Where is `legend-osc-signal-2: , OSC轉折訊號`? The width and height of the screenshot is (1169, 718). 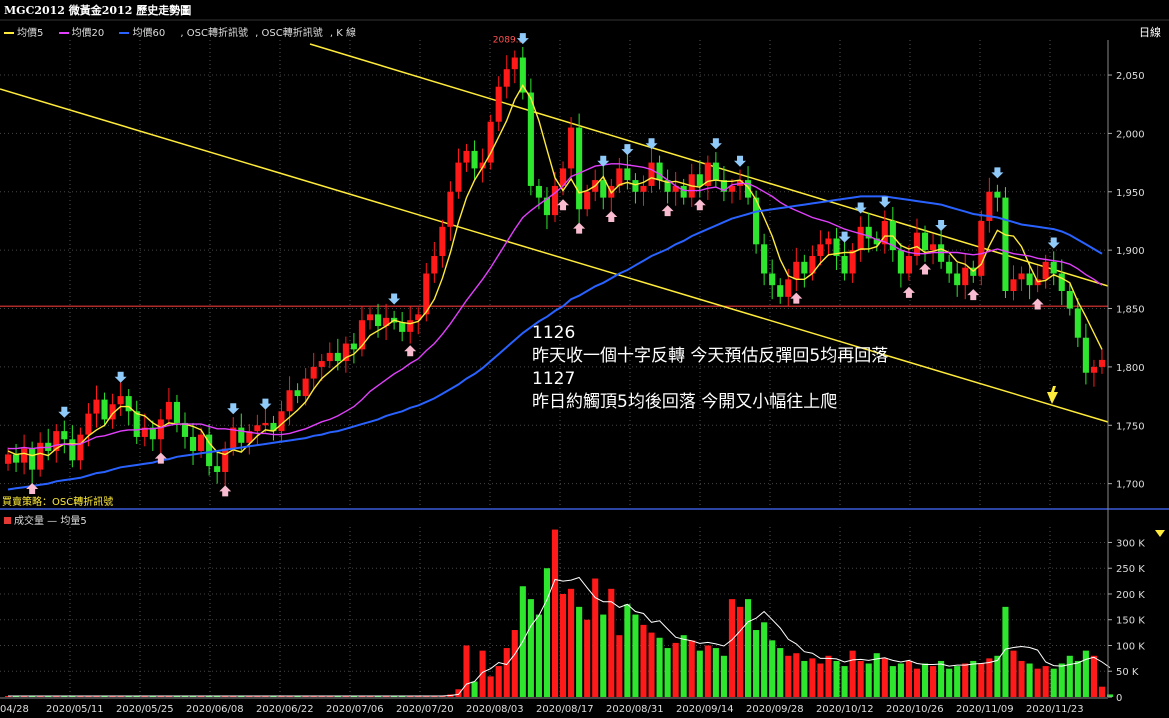 legend-osc-signal-2: , OSC轉折訊號 is located at coordinates (289, 33).